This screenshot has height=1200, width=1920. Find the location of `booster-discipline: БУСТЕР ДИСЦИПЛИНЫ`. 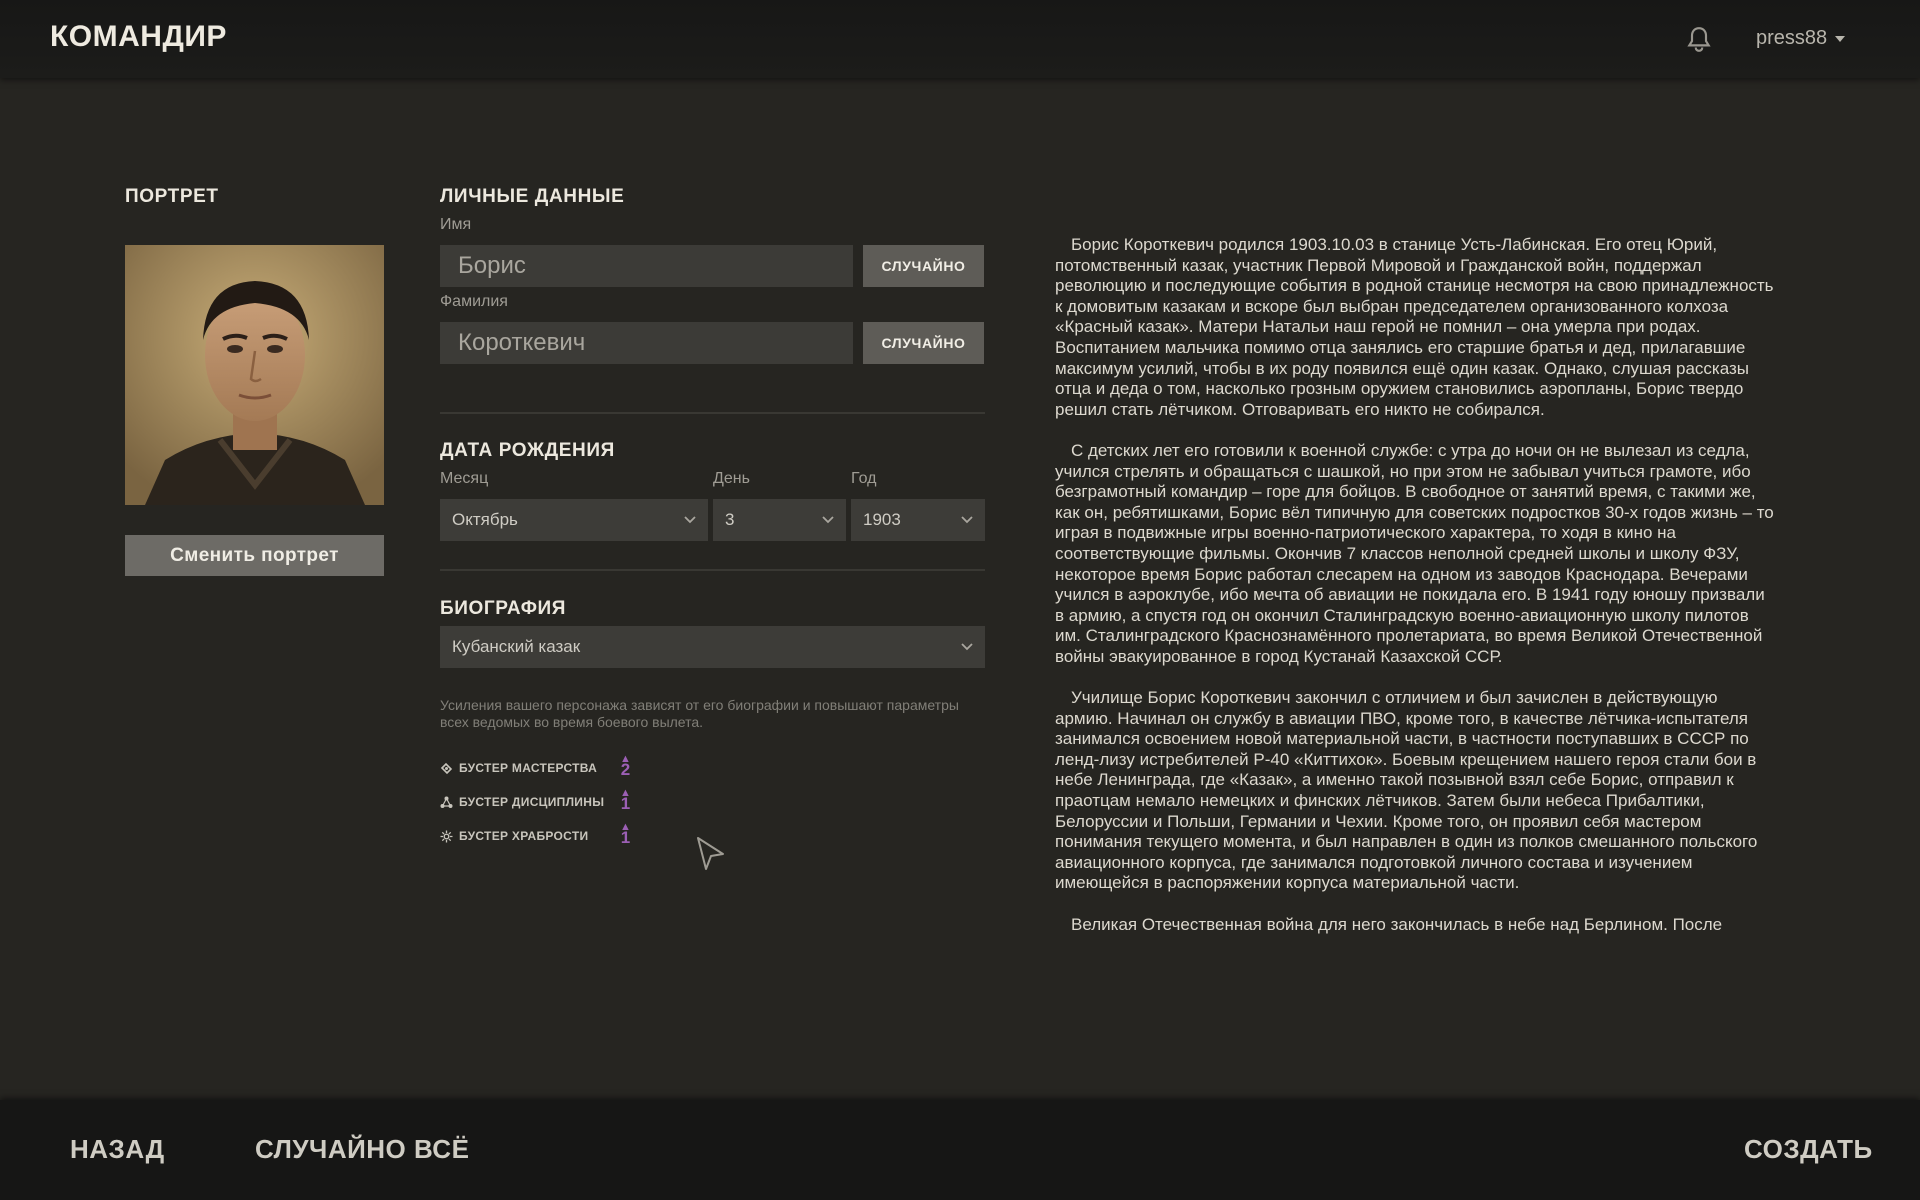

booster-discipline: БУСТЕР ДИСЦИПЛИНЫ is located at coordinates (522, 802).